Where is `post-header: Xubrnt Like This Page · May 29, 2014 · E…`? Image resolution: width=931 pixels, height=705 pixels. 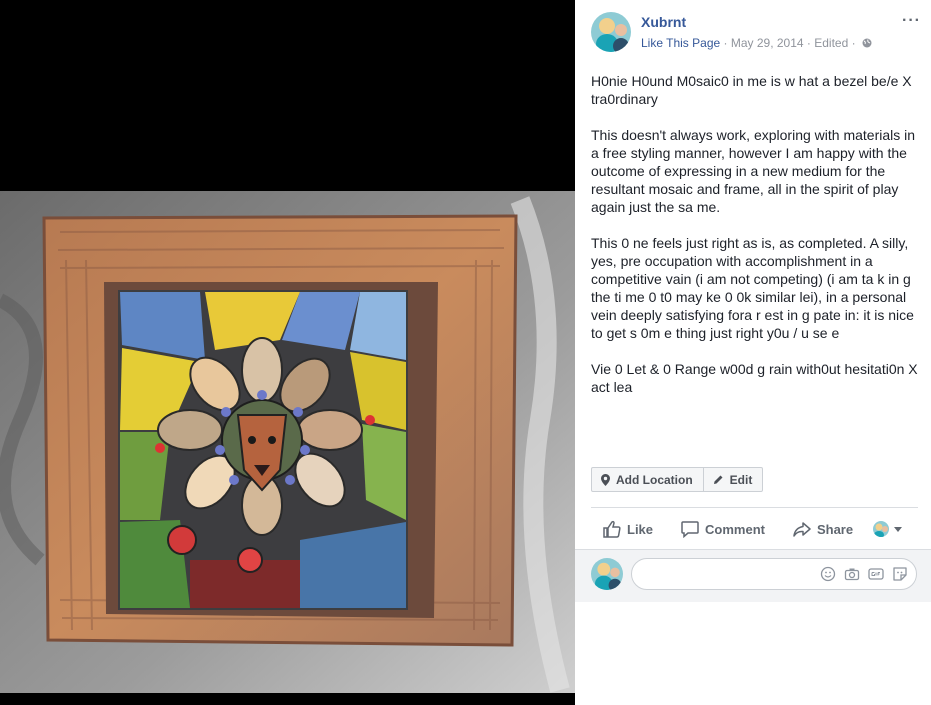
post-header: Xubrnt Like This Page · May 29, 2014 · E… is located at coordinates (756, 34).